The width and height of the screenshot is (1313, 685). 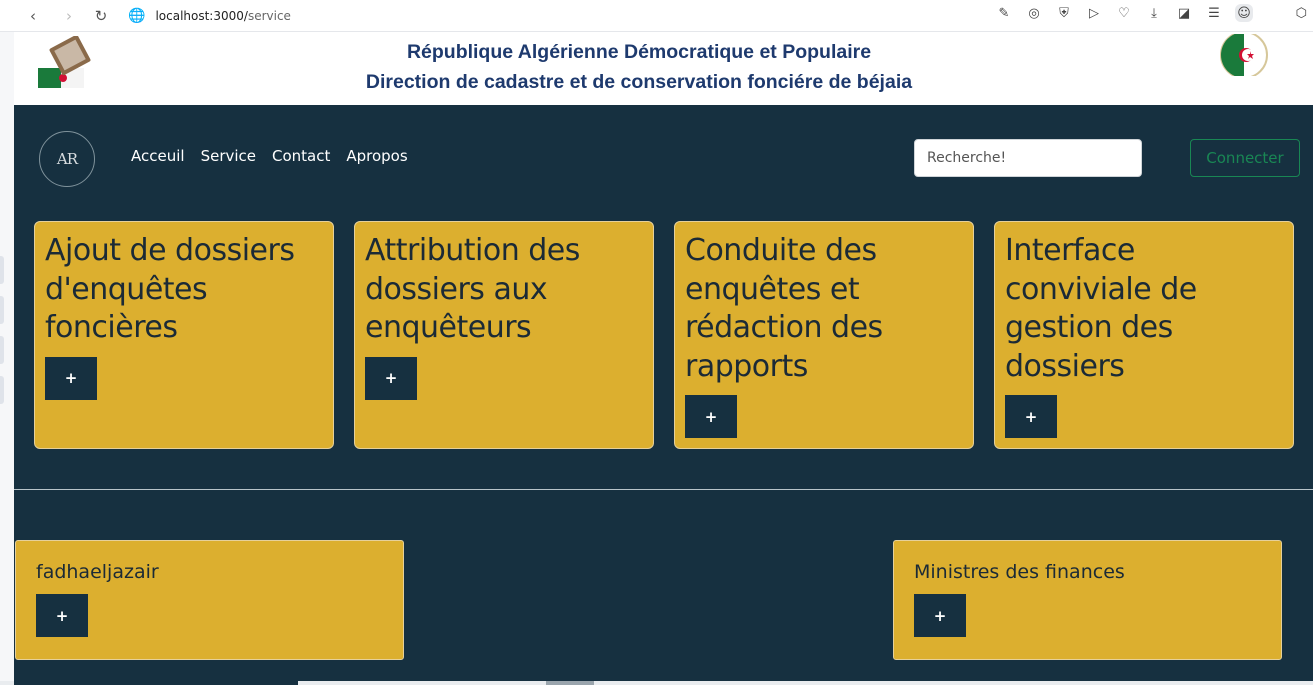 I want to click on heart-icon: ♡, so click(x=1124, y=13).